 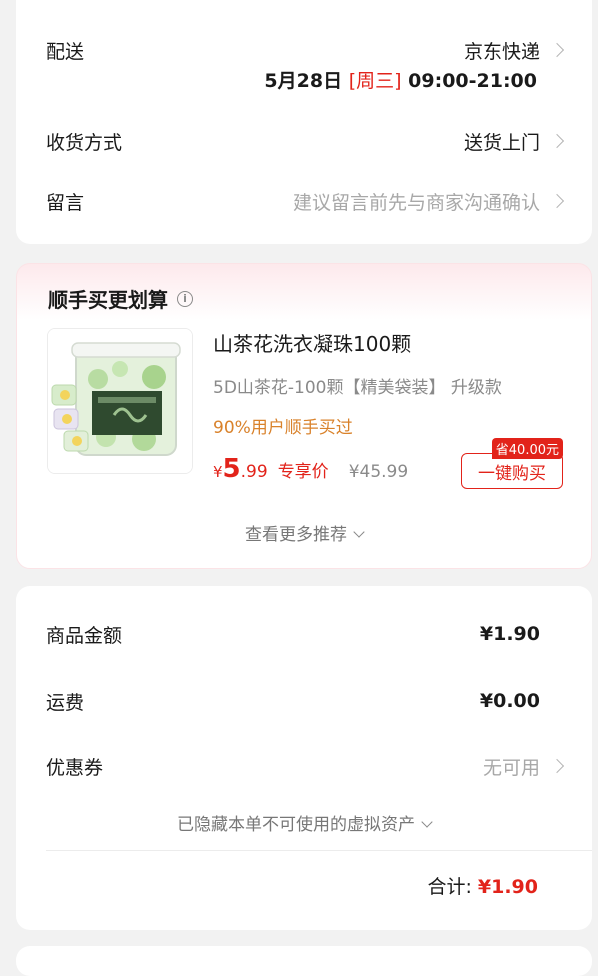 What do you see at coordinates (378, 472) in the screenshot?
I see `original-price: ¥45.99` at bounding box center [378, 472].